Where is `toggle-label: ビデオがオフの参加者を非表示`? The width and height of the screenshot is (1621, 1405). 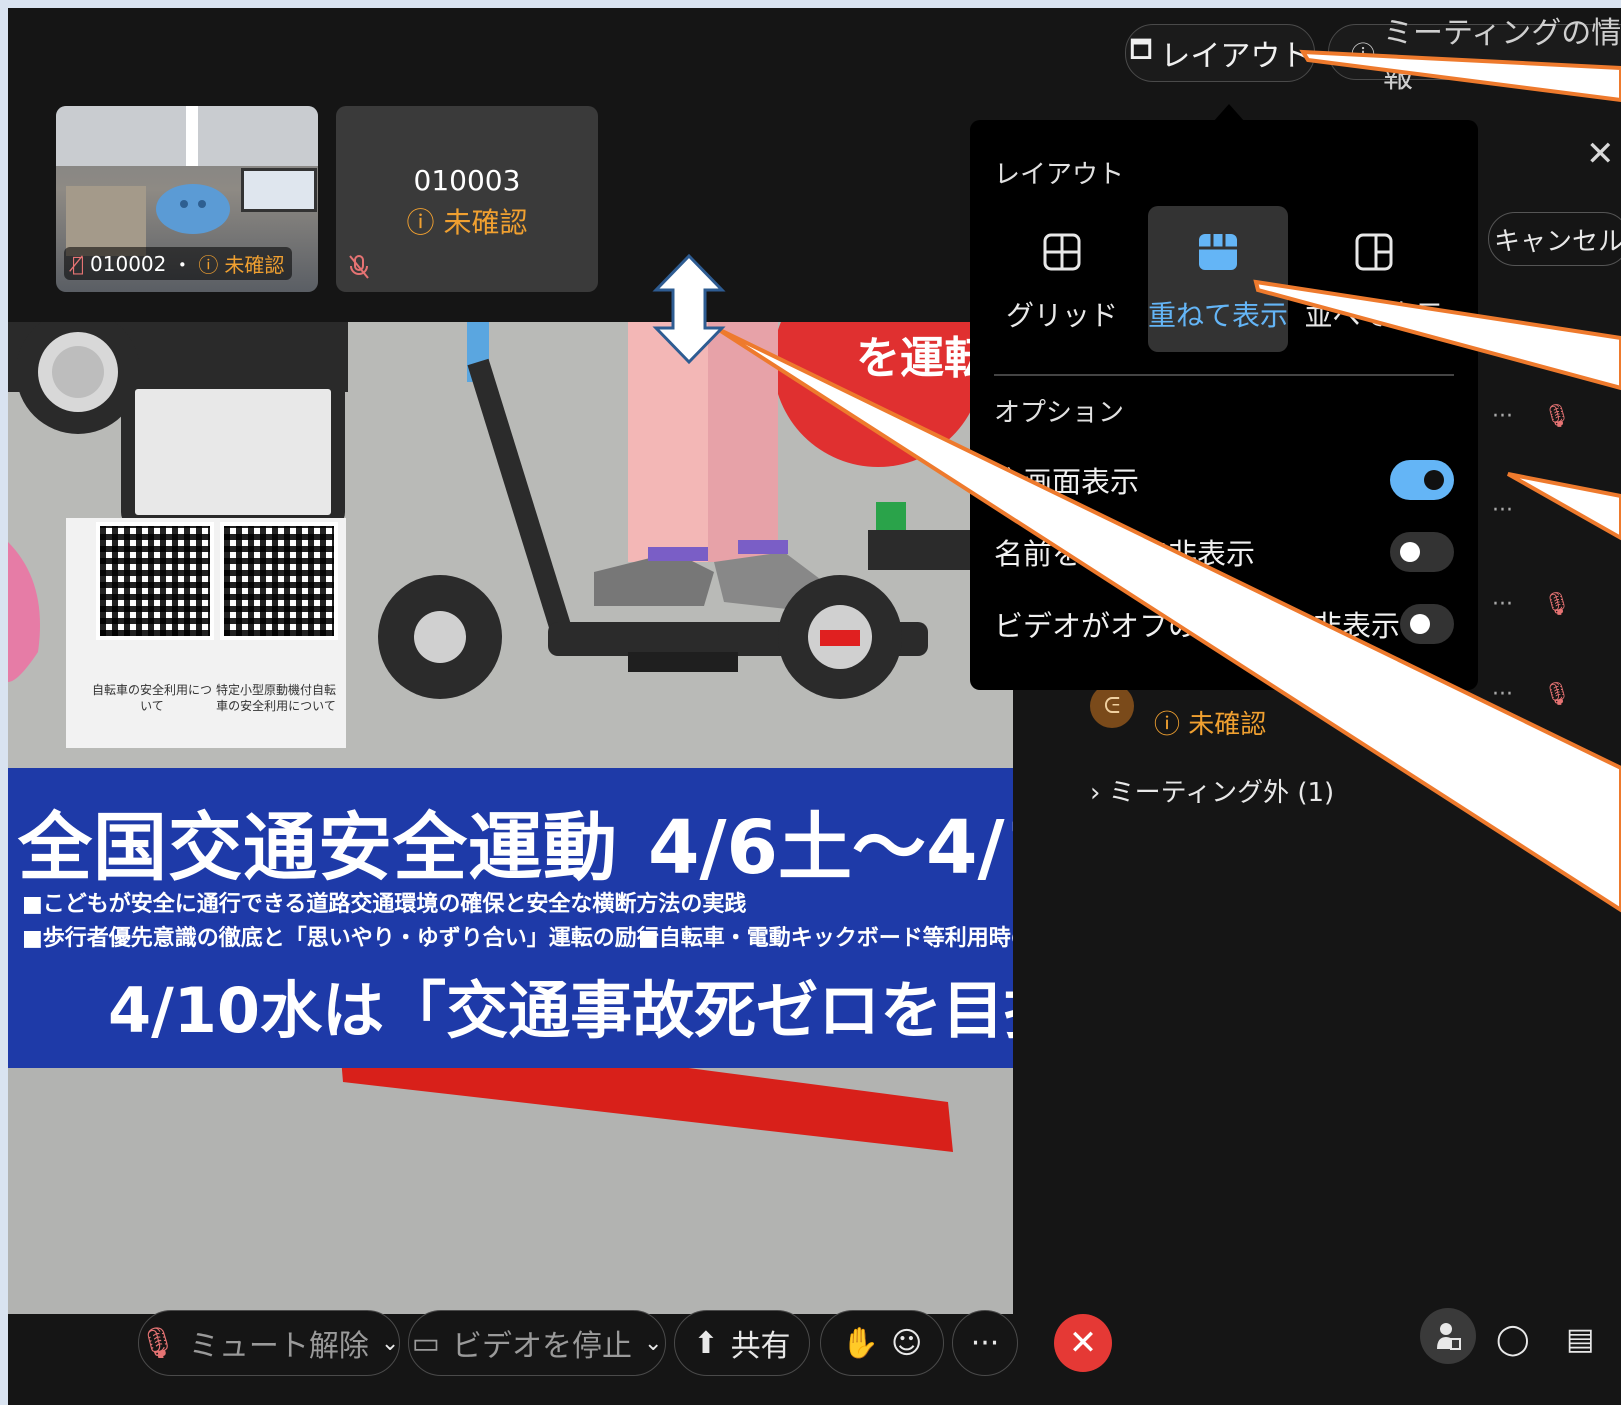 toggle-label: ビデオがオフの参加者を非表示 is located at coordinates (1197, 626).